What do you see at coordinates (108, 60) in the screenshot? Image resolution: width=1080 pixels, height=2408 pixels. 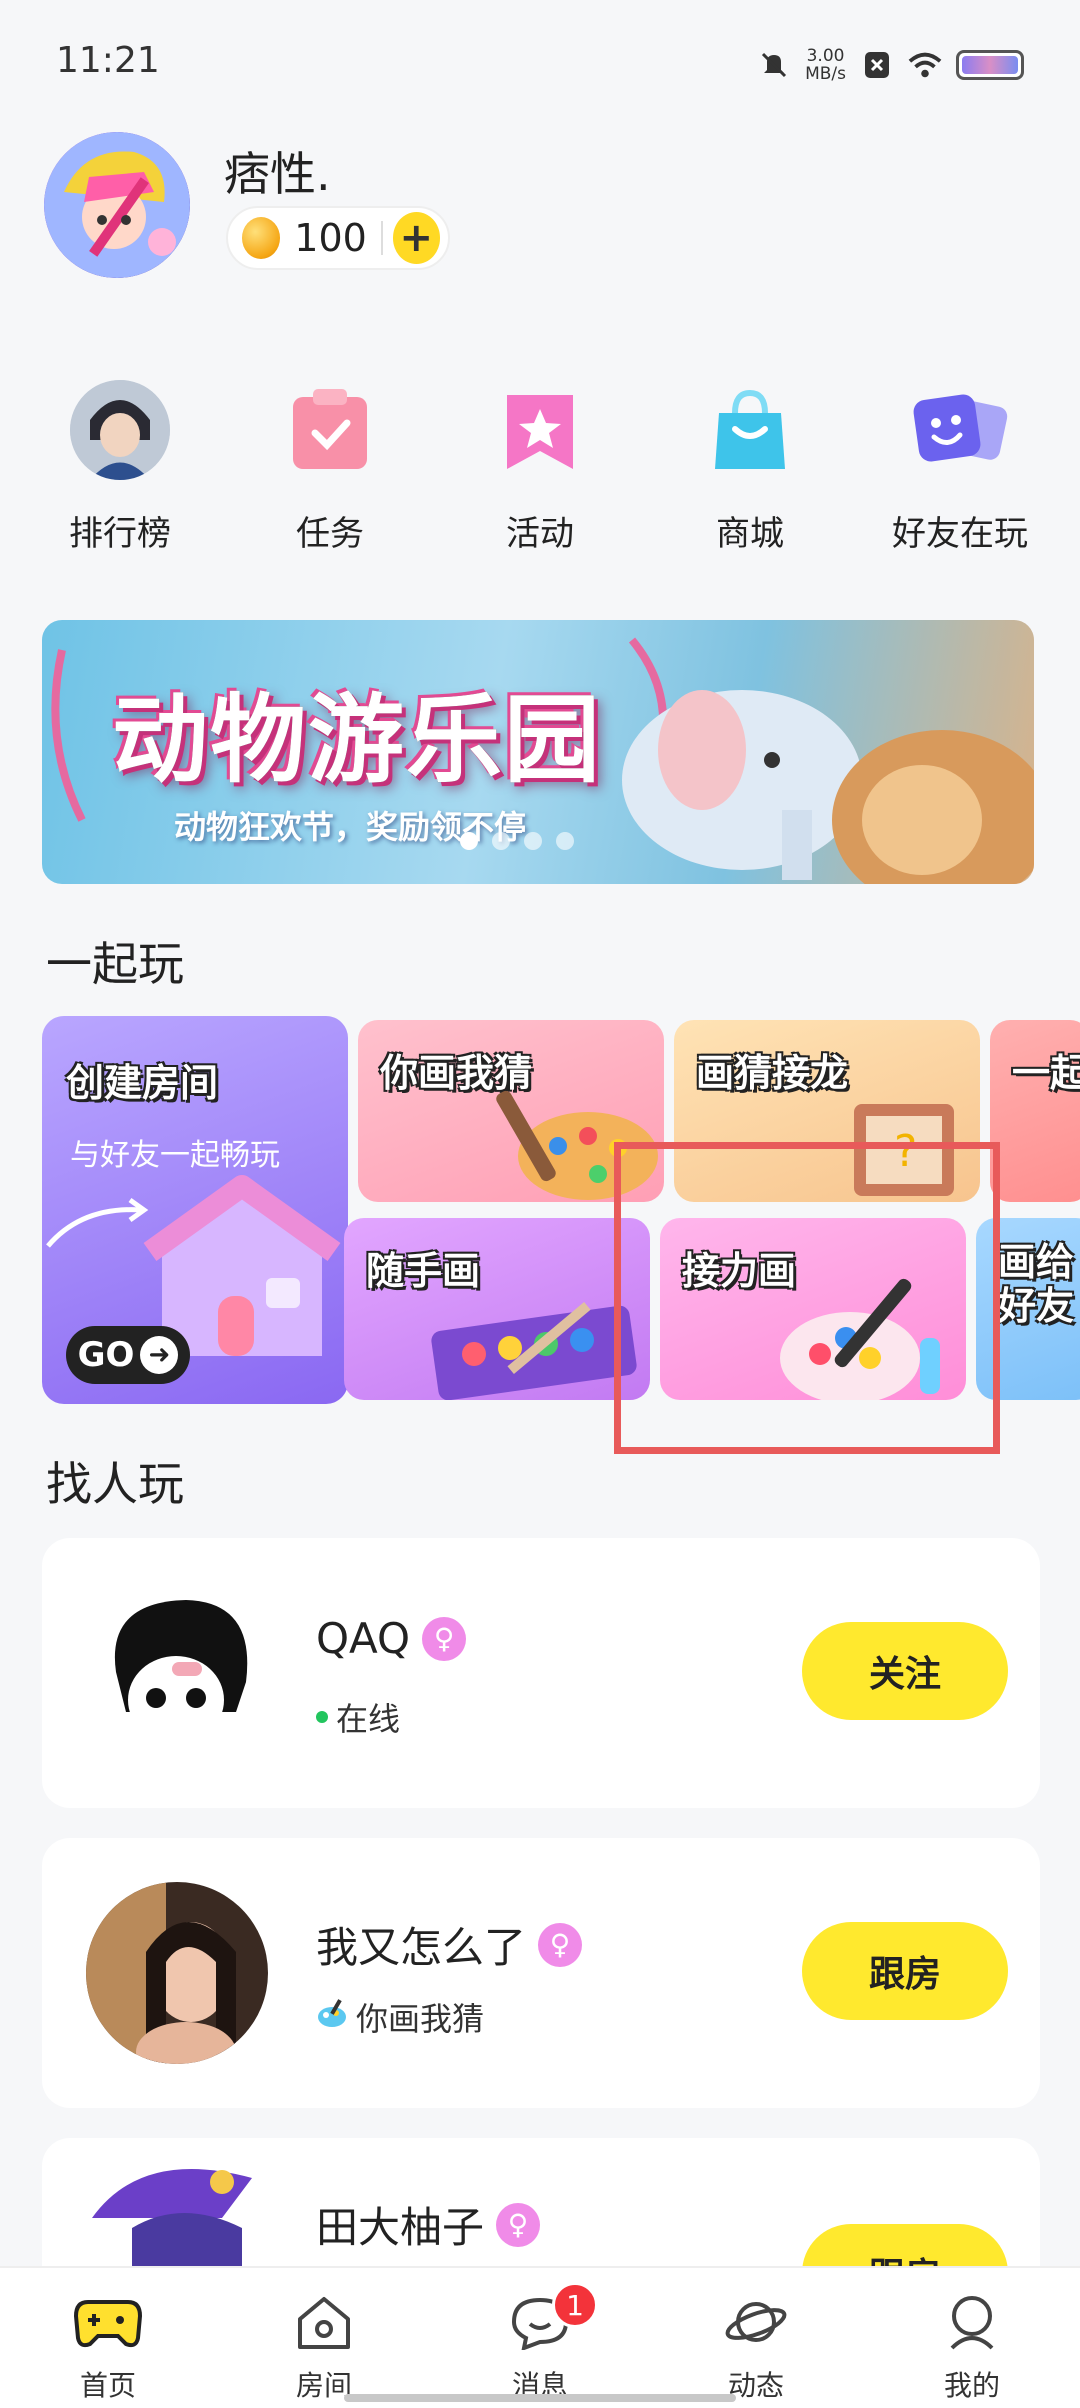 I see `status-time: 11:21` at bounding box center [108, 60].